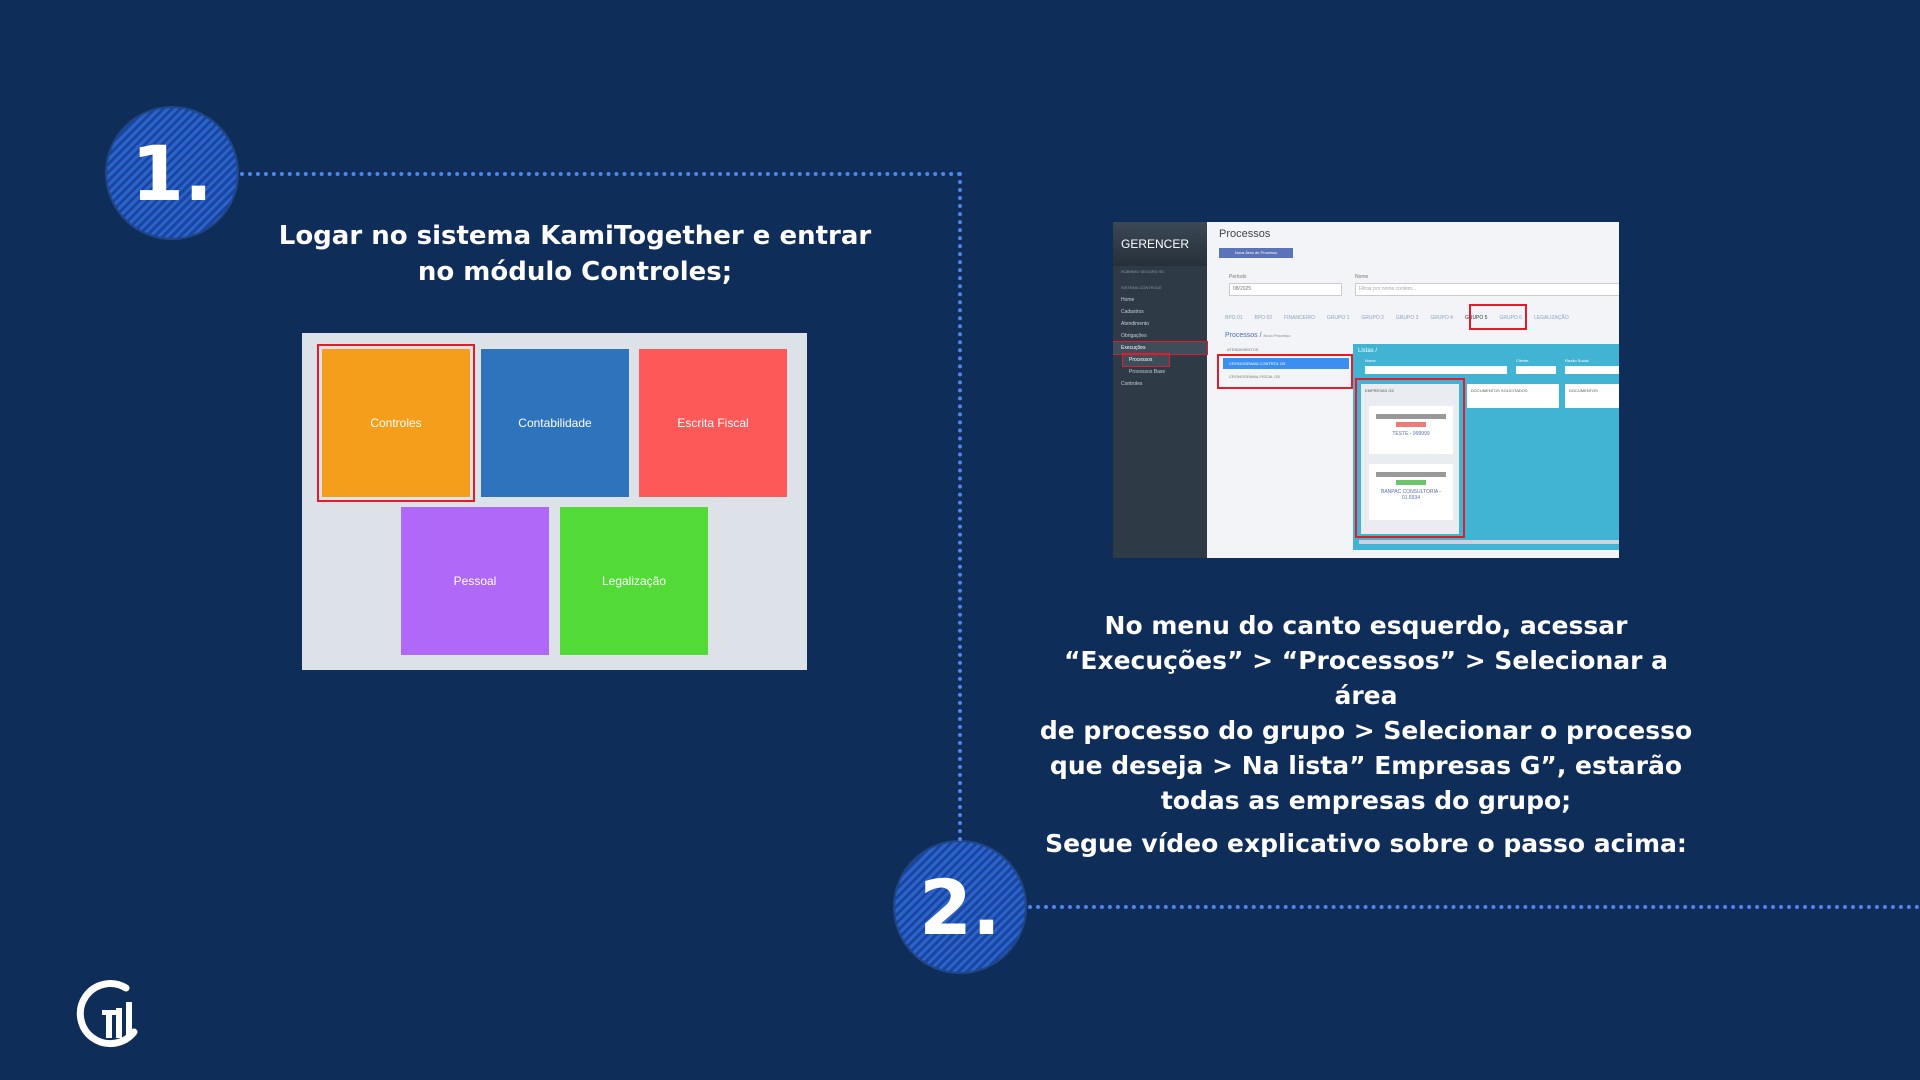 This screenshot has width=1920, height=1080. I want to click on new-process-link: Novo Processo, so click(1277, 335).